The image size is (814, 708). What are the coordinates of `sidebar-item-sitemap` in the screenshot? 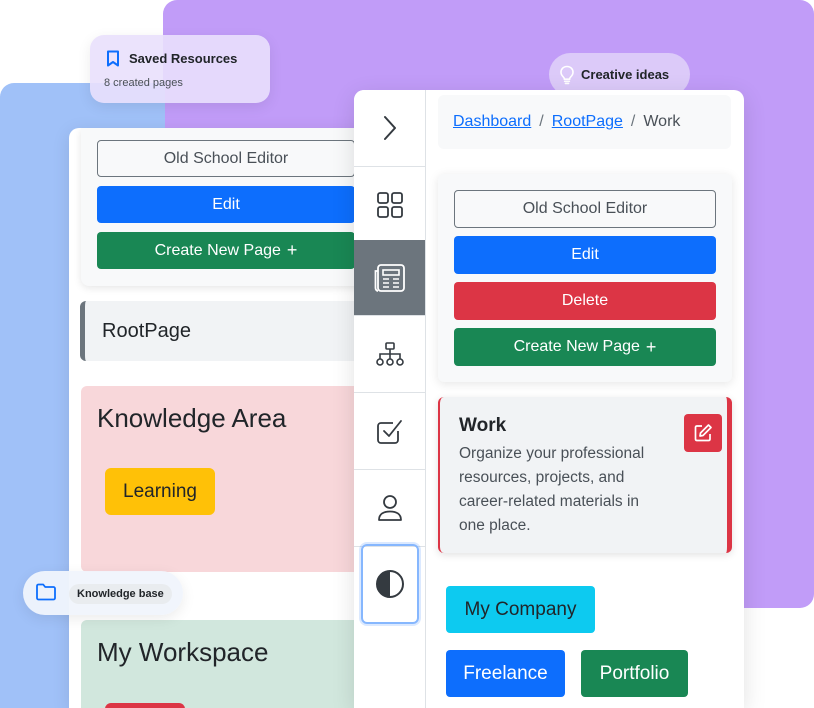 It's located at (389, 354).